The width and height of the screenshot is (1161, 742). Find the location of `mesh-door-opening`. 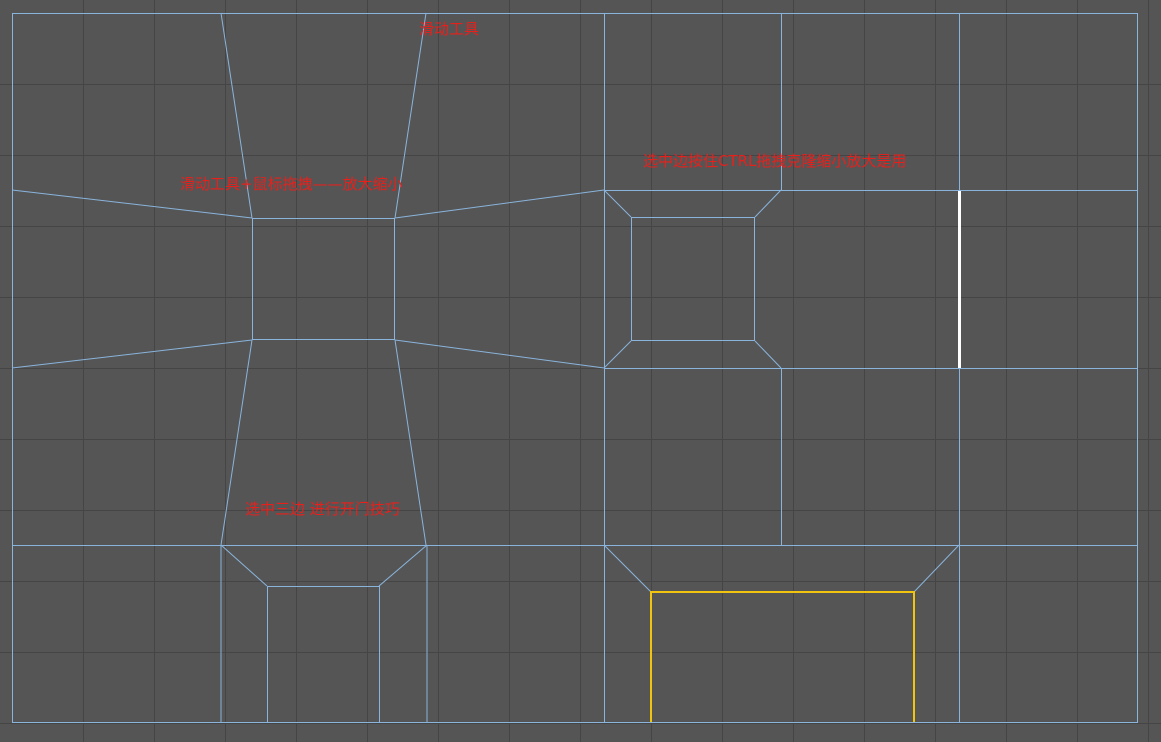

mesh-door-opening is located at coordinates (323, 654).